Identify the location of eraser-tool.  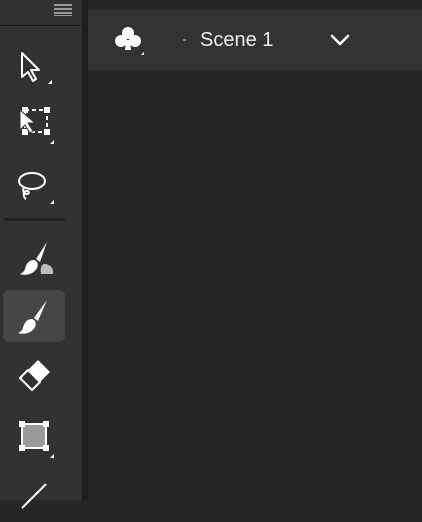
(34, 376).